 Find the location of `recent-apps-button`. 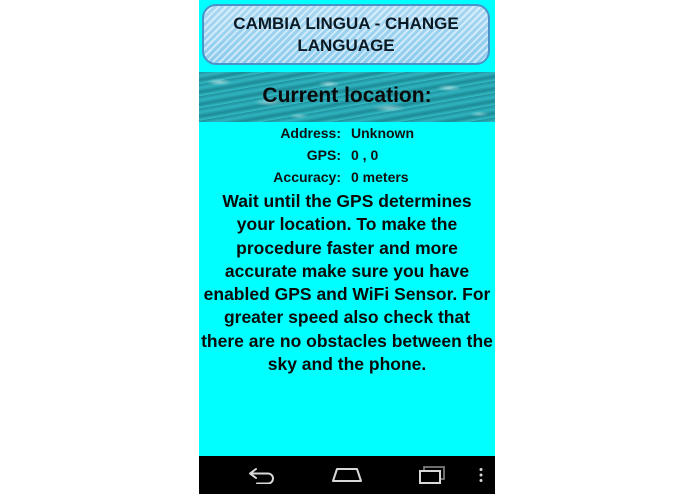

recent-apps-button is located at coordinates (433, 475).